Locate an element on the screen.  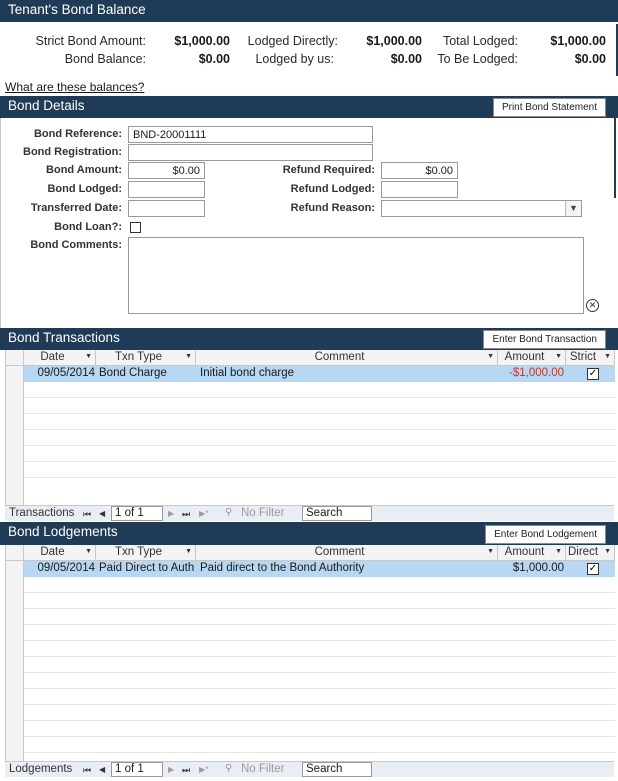
direct-checkbox: ✓ is located at coordinates (593, 569).